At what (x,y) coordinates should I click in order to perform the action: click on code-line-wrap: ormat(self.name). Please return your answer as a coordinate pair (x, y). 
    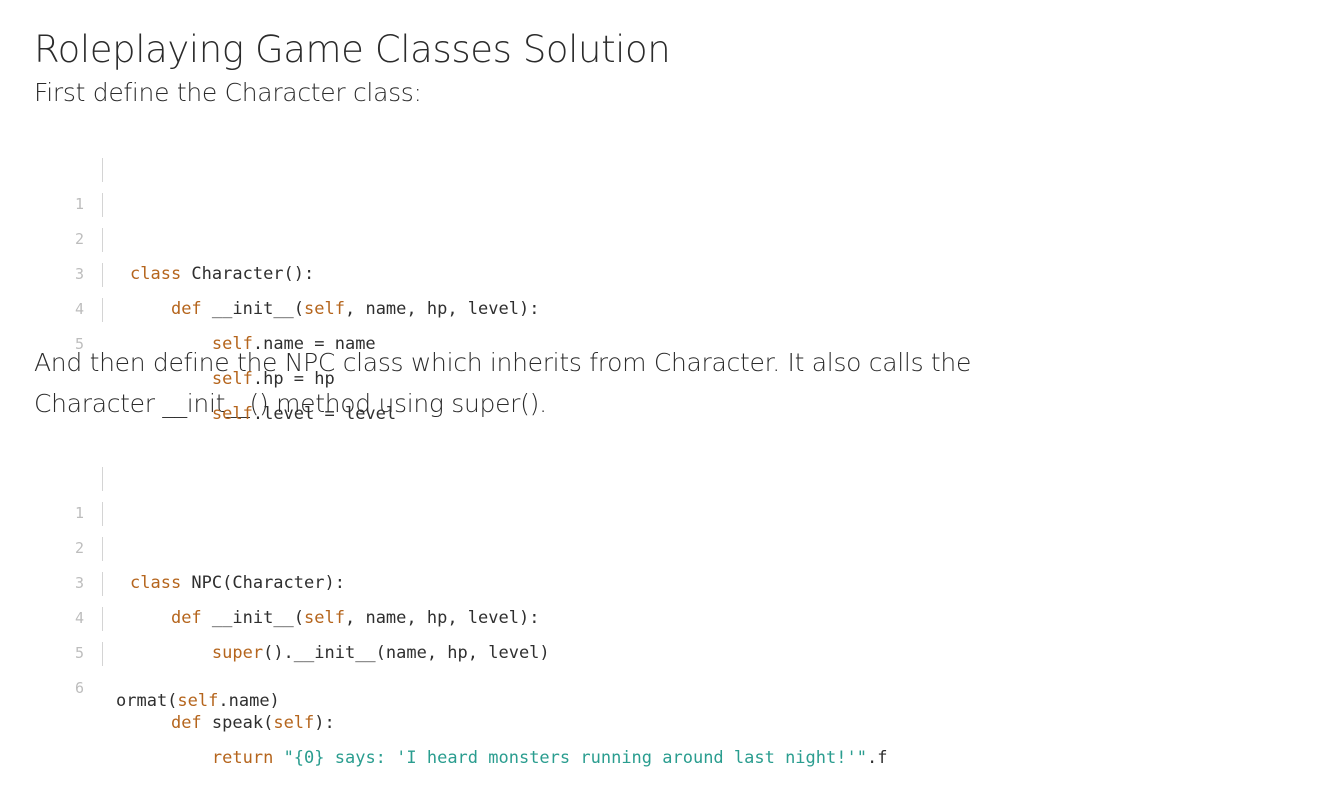
    Looking at the image, I should click on (659, 688).